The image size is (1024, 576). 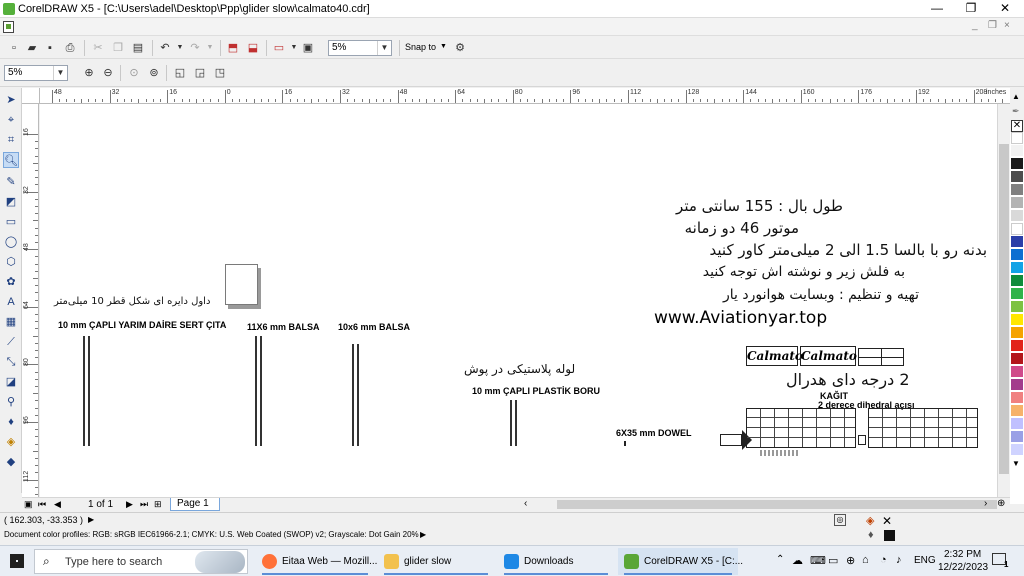 I want to click on vertical-scrollbar, so click(x=1003, y=300).